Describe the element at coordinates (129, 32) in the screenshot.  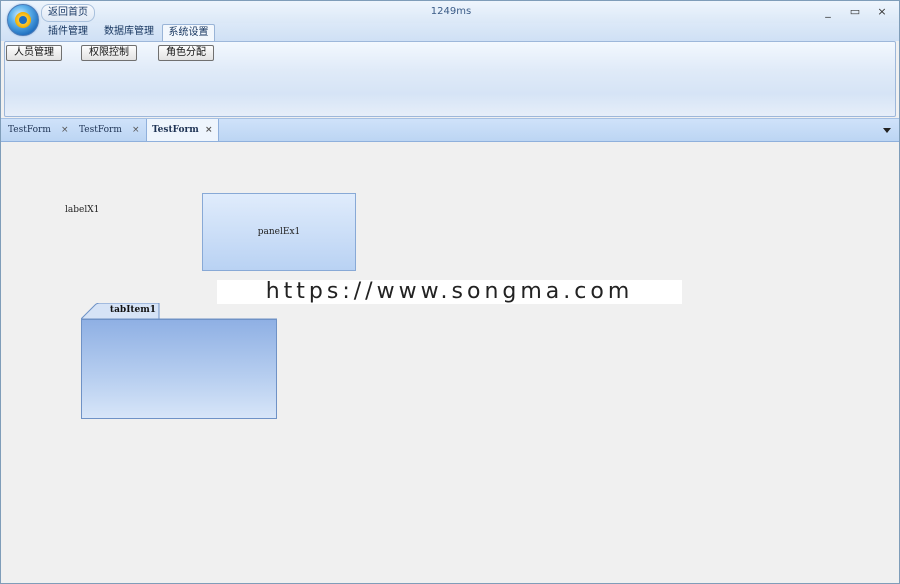
I see `ribbon-tab-database: 数据库管理` at that location.